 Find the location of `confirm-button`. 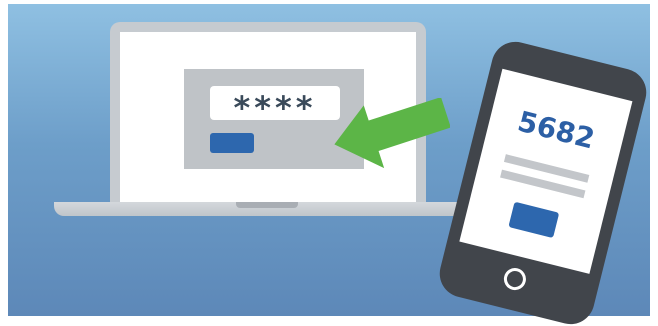

confirm-button is located at coordinates (534, 220).